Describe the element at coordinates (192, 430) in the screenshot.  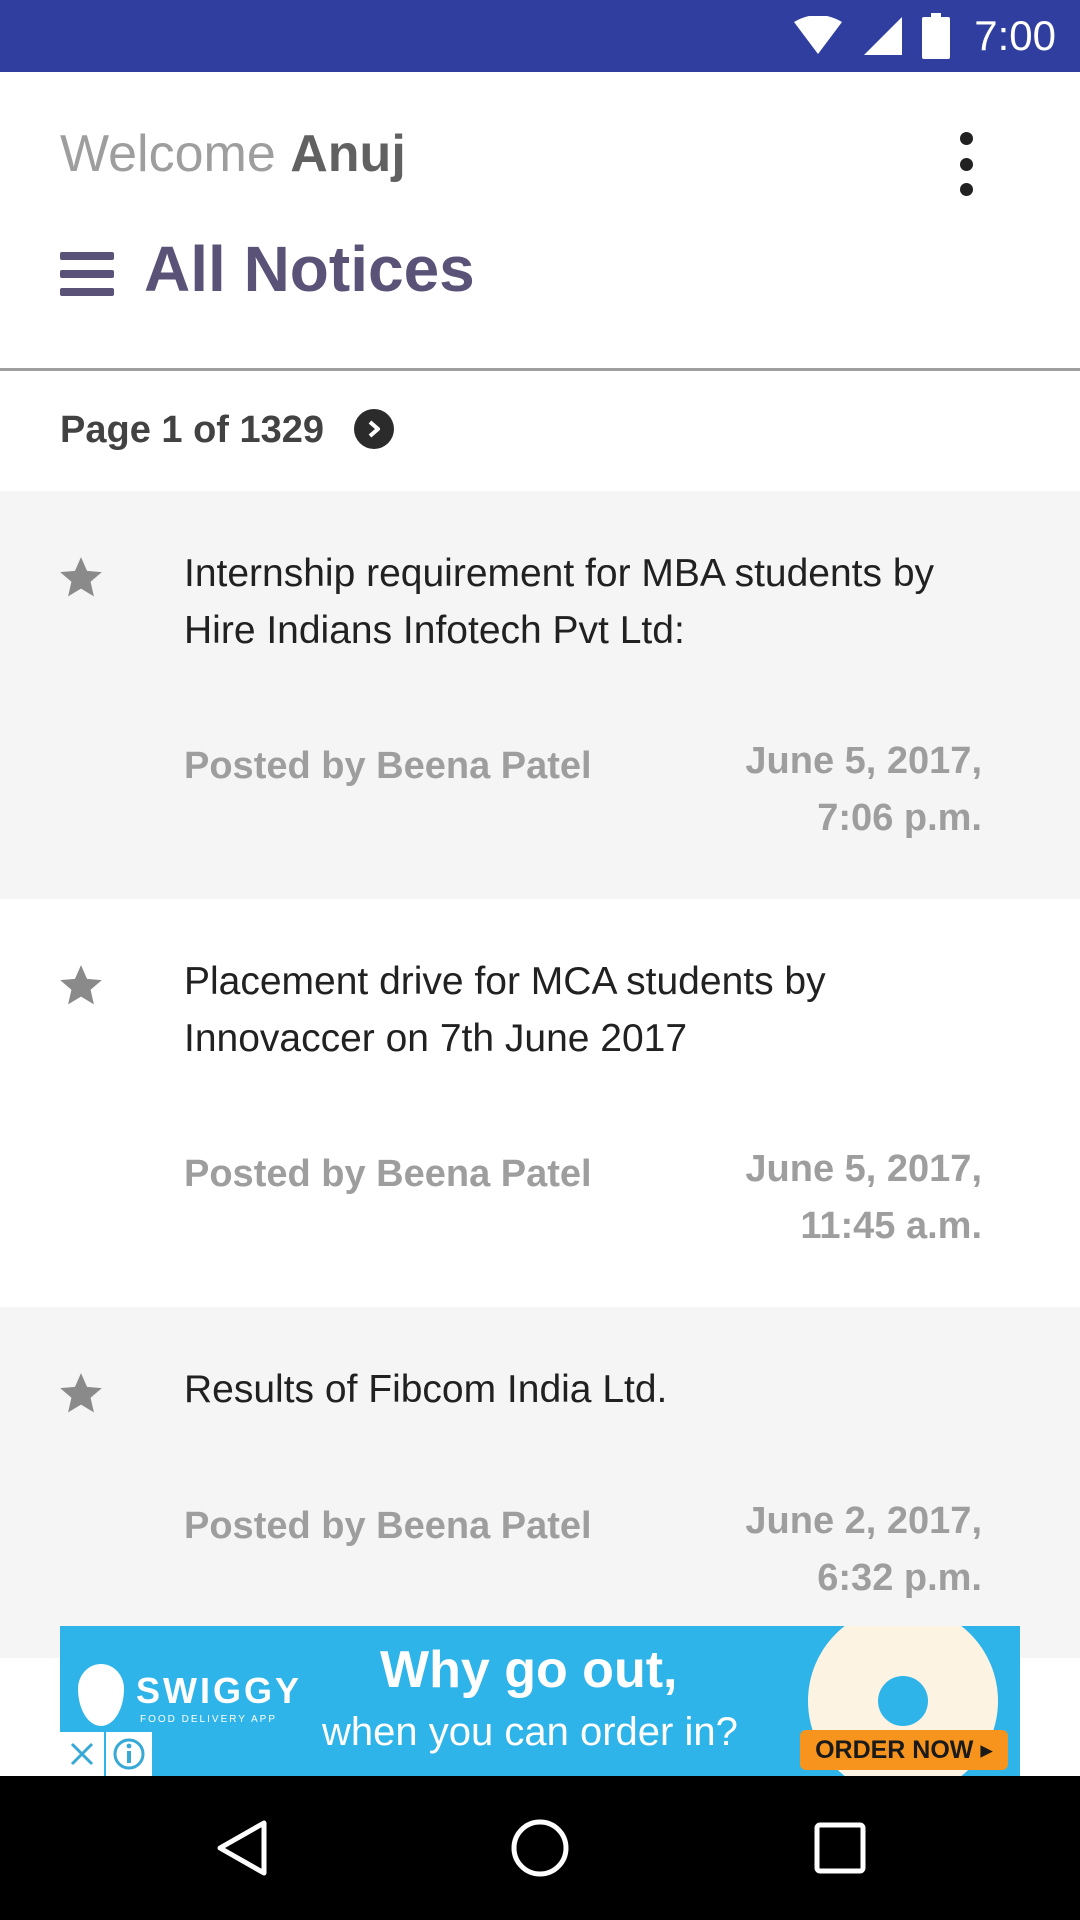
I see `page-indicator: Page 1 of 1329` at that location.